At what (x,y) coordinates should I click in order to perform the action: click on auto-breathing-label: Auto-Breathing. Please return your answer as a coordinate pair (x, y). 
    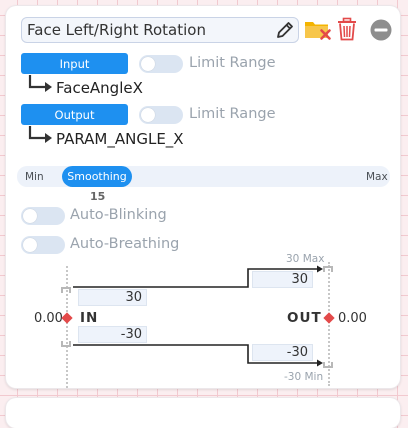
    Looking at the image, I should click on (125, 244).